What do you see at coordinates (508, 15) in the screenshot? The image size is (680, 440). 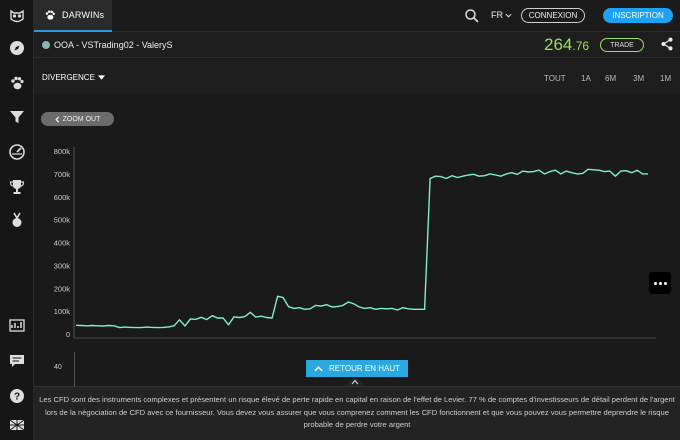 I see `chevron-down-icon` at bounding box center [508, 15].